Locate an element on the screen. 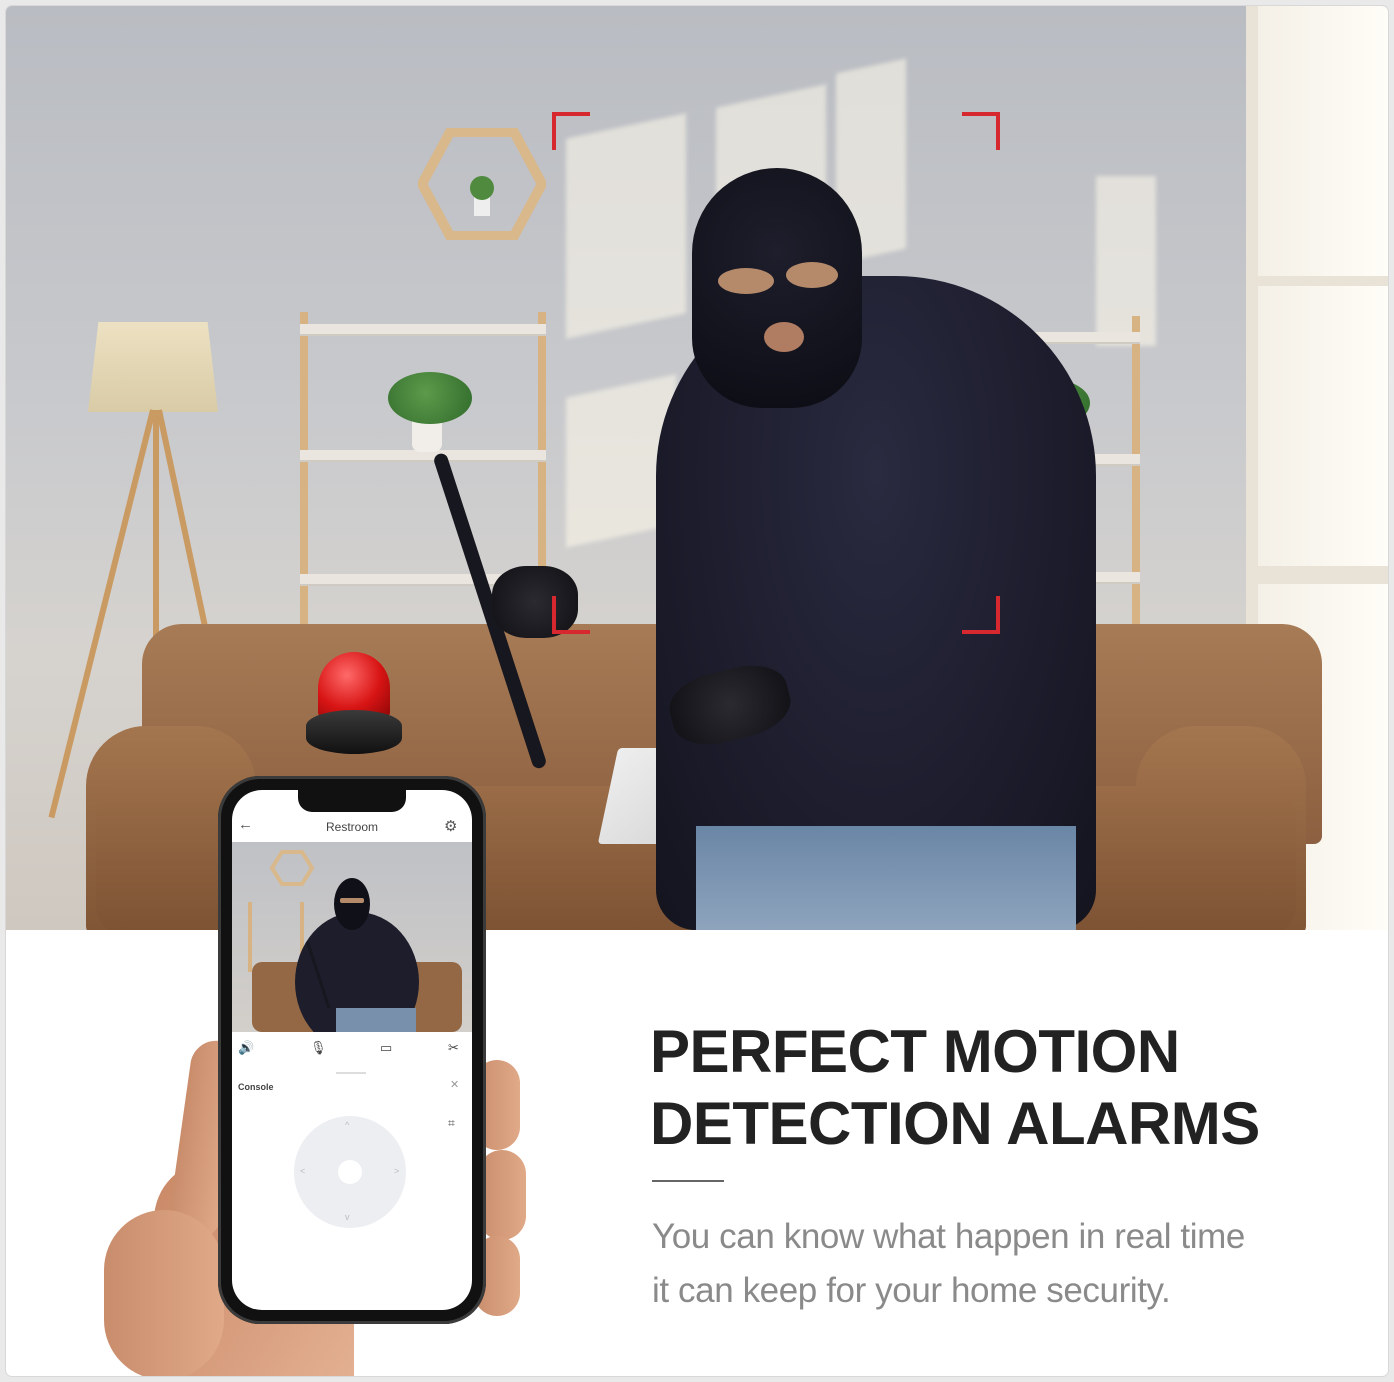  app-header: ← Restroom ⚙ is located at coordinates (352, 828).